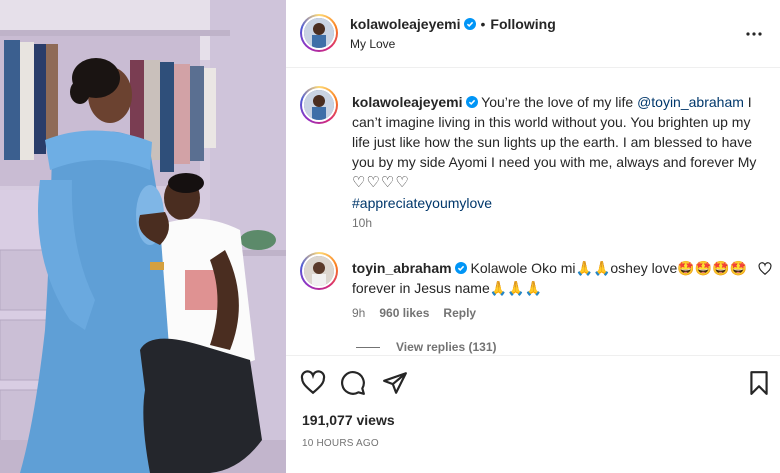  Describe the element at coordinates (319, 271) in the screenshot. I see `commenter-avatar` at that location.